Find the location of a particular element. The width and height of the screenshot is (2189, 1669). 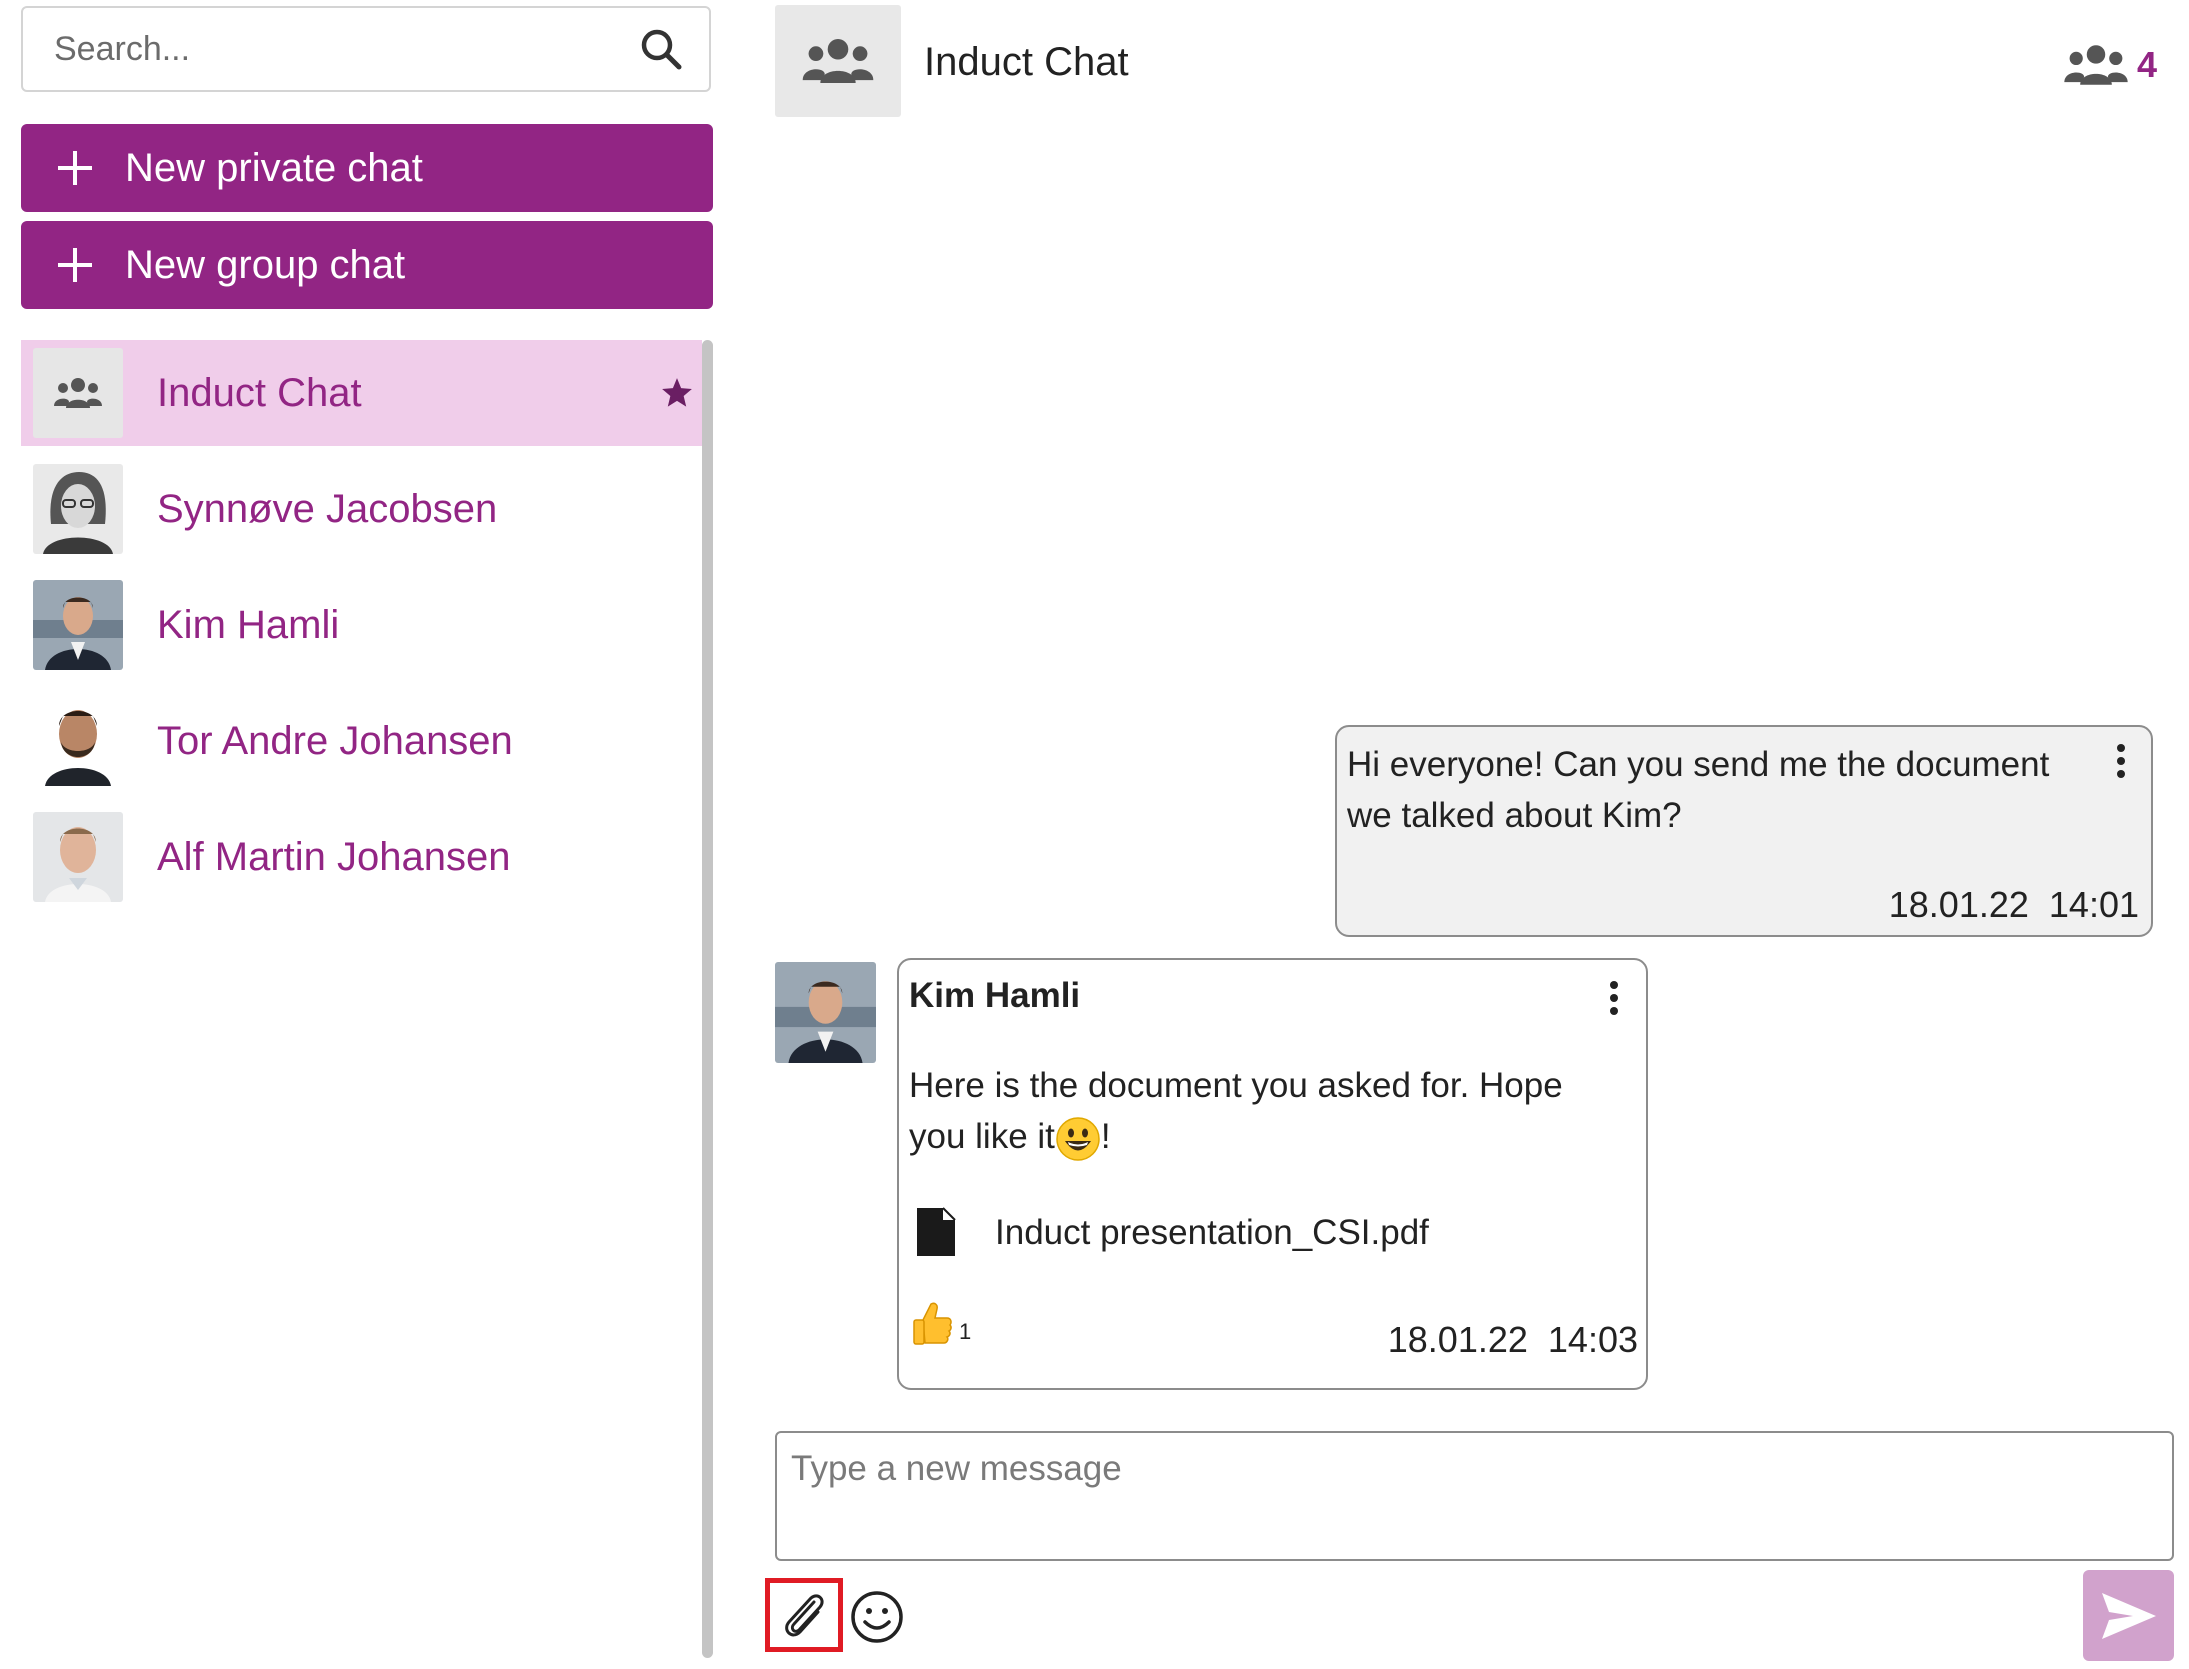

sender-avatar is located at coordinates (825, 1012).